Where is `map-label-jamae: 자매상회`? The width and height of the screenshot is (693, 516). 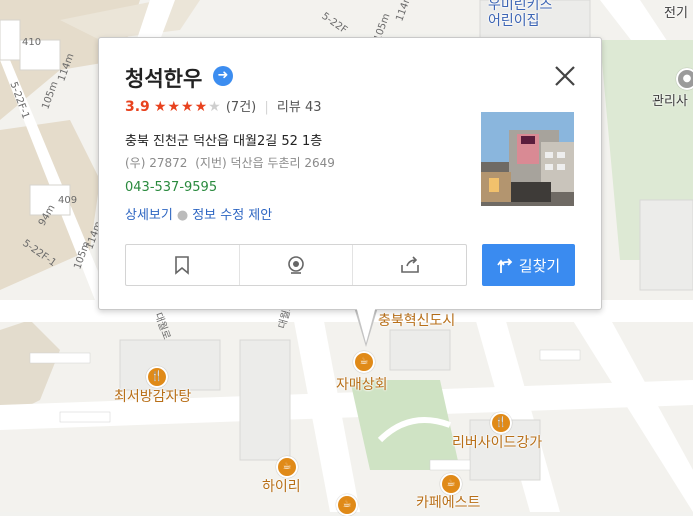
map-label-jamae: 자매상회 is located at coordinates (362, 384).